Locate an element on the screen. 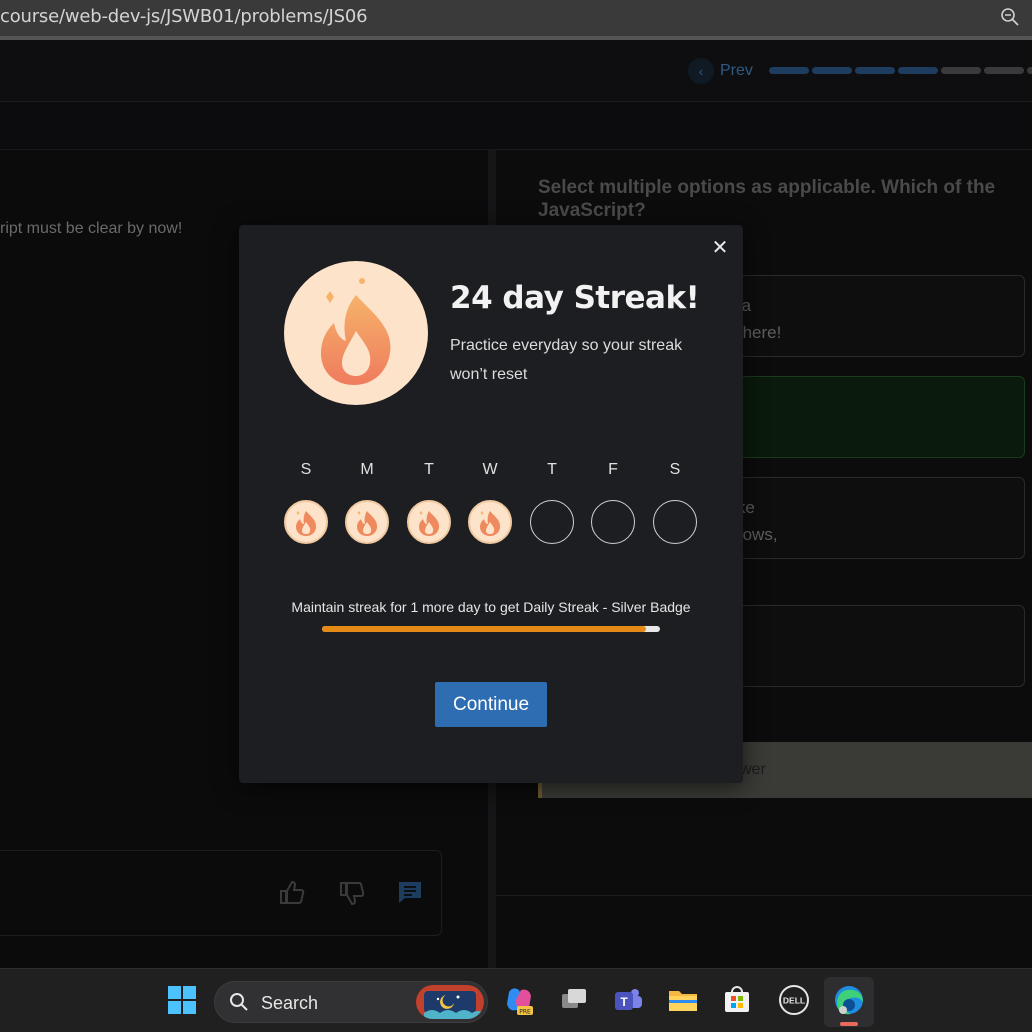 The image size is (1032, 1032). taskbar: Search PRE T DELL is located at coordinates (516, 1000).